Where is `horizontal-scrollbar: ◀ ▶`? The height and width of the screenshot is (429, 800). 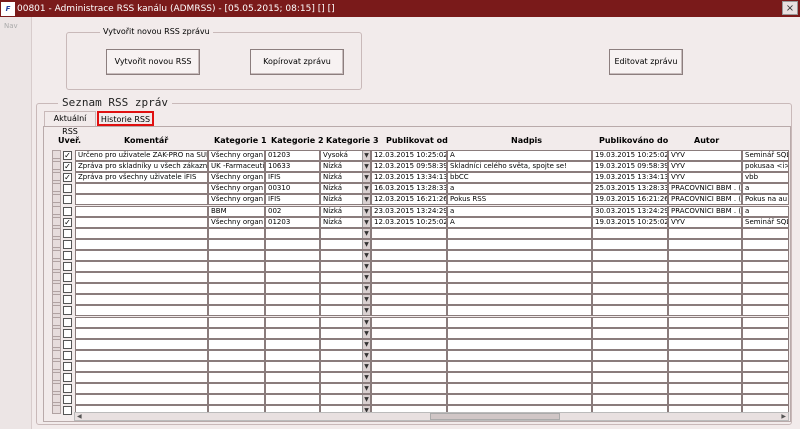
horizontal-scrollbar: ◀ ▶ is located at coordinates (431, 416).